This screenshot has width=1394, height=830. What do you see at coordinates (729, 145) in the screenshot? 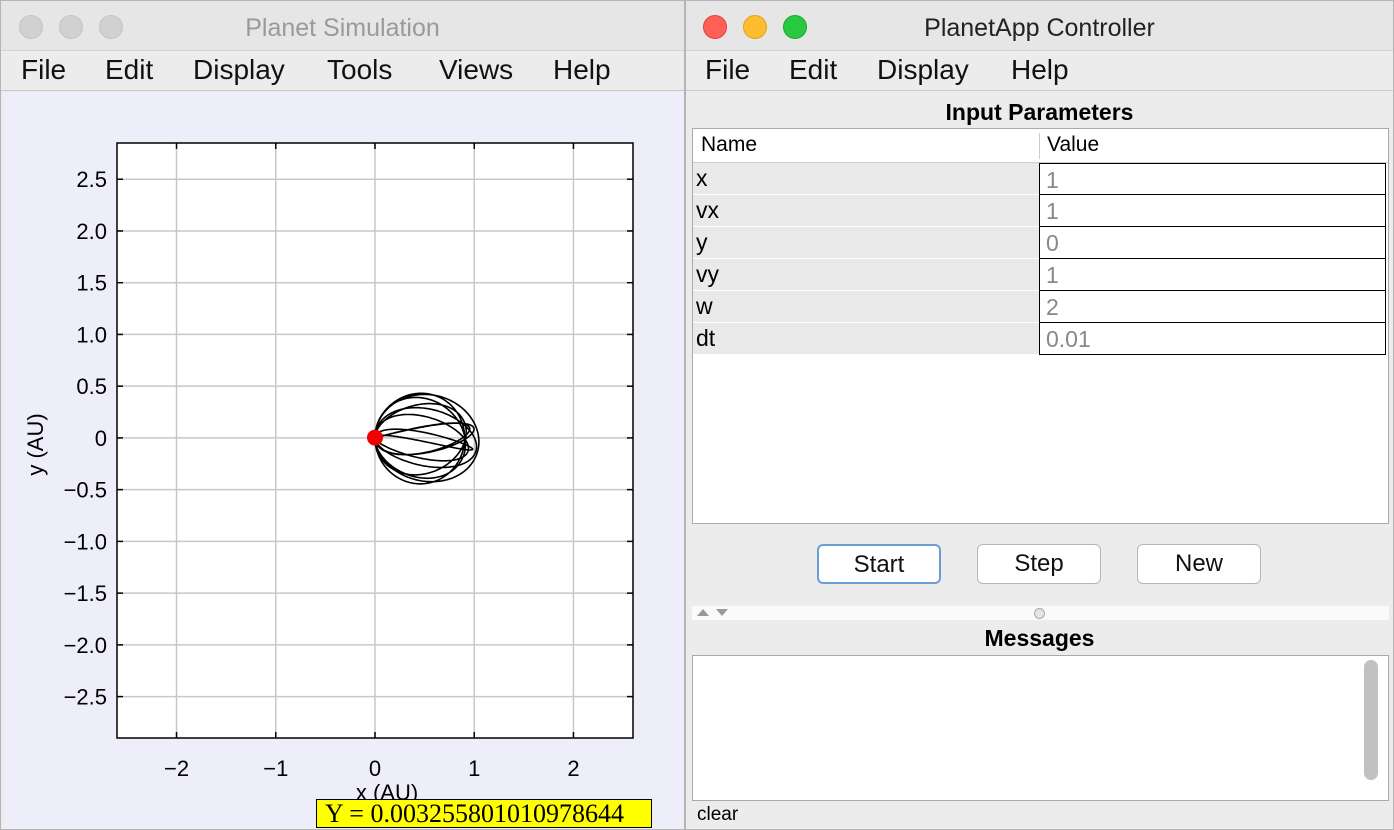
I see `column-header-name: Name` at bounding box center [729, 145].